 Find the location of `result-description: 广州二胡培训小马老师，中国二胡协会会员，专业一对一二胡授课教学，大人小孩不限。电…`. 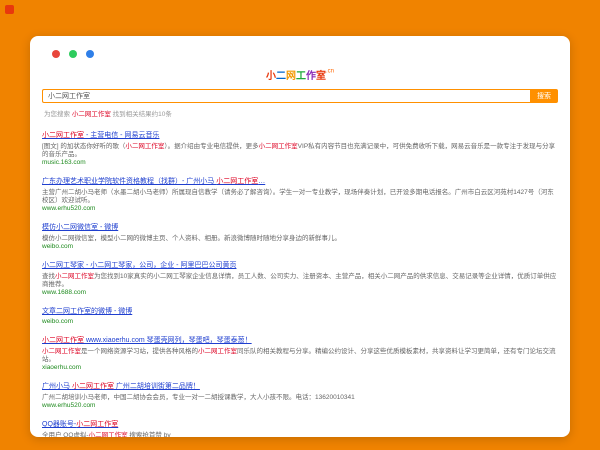

result-description: 广州二胡培训小马老师，中国二胡协会会员，专业一对一二胡授课教学，大人小孩不限。电… is located at coordinates (198, 397).